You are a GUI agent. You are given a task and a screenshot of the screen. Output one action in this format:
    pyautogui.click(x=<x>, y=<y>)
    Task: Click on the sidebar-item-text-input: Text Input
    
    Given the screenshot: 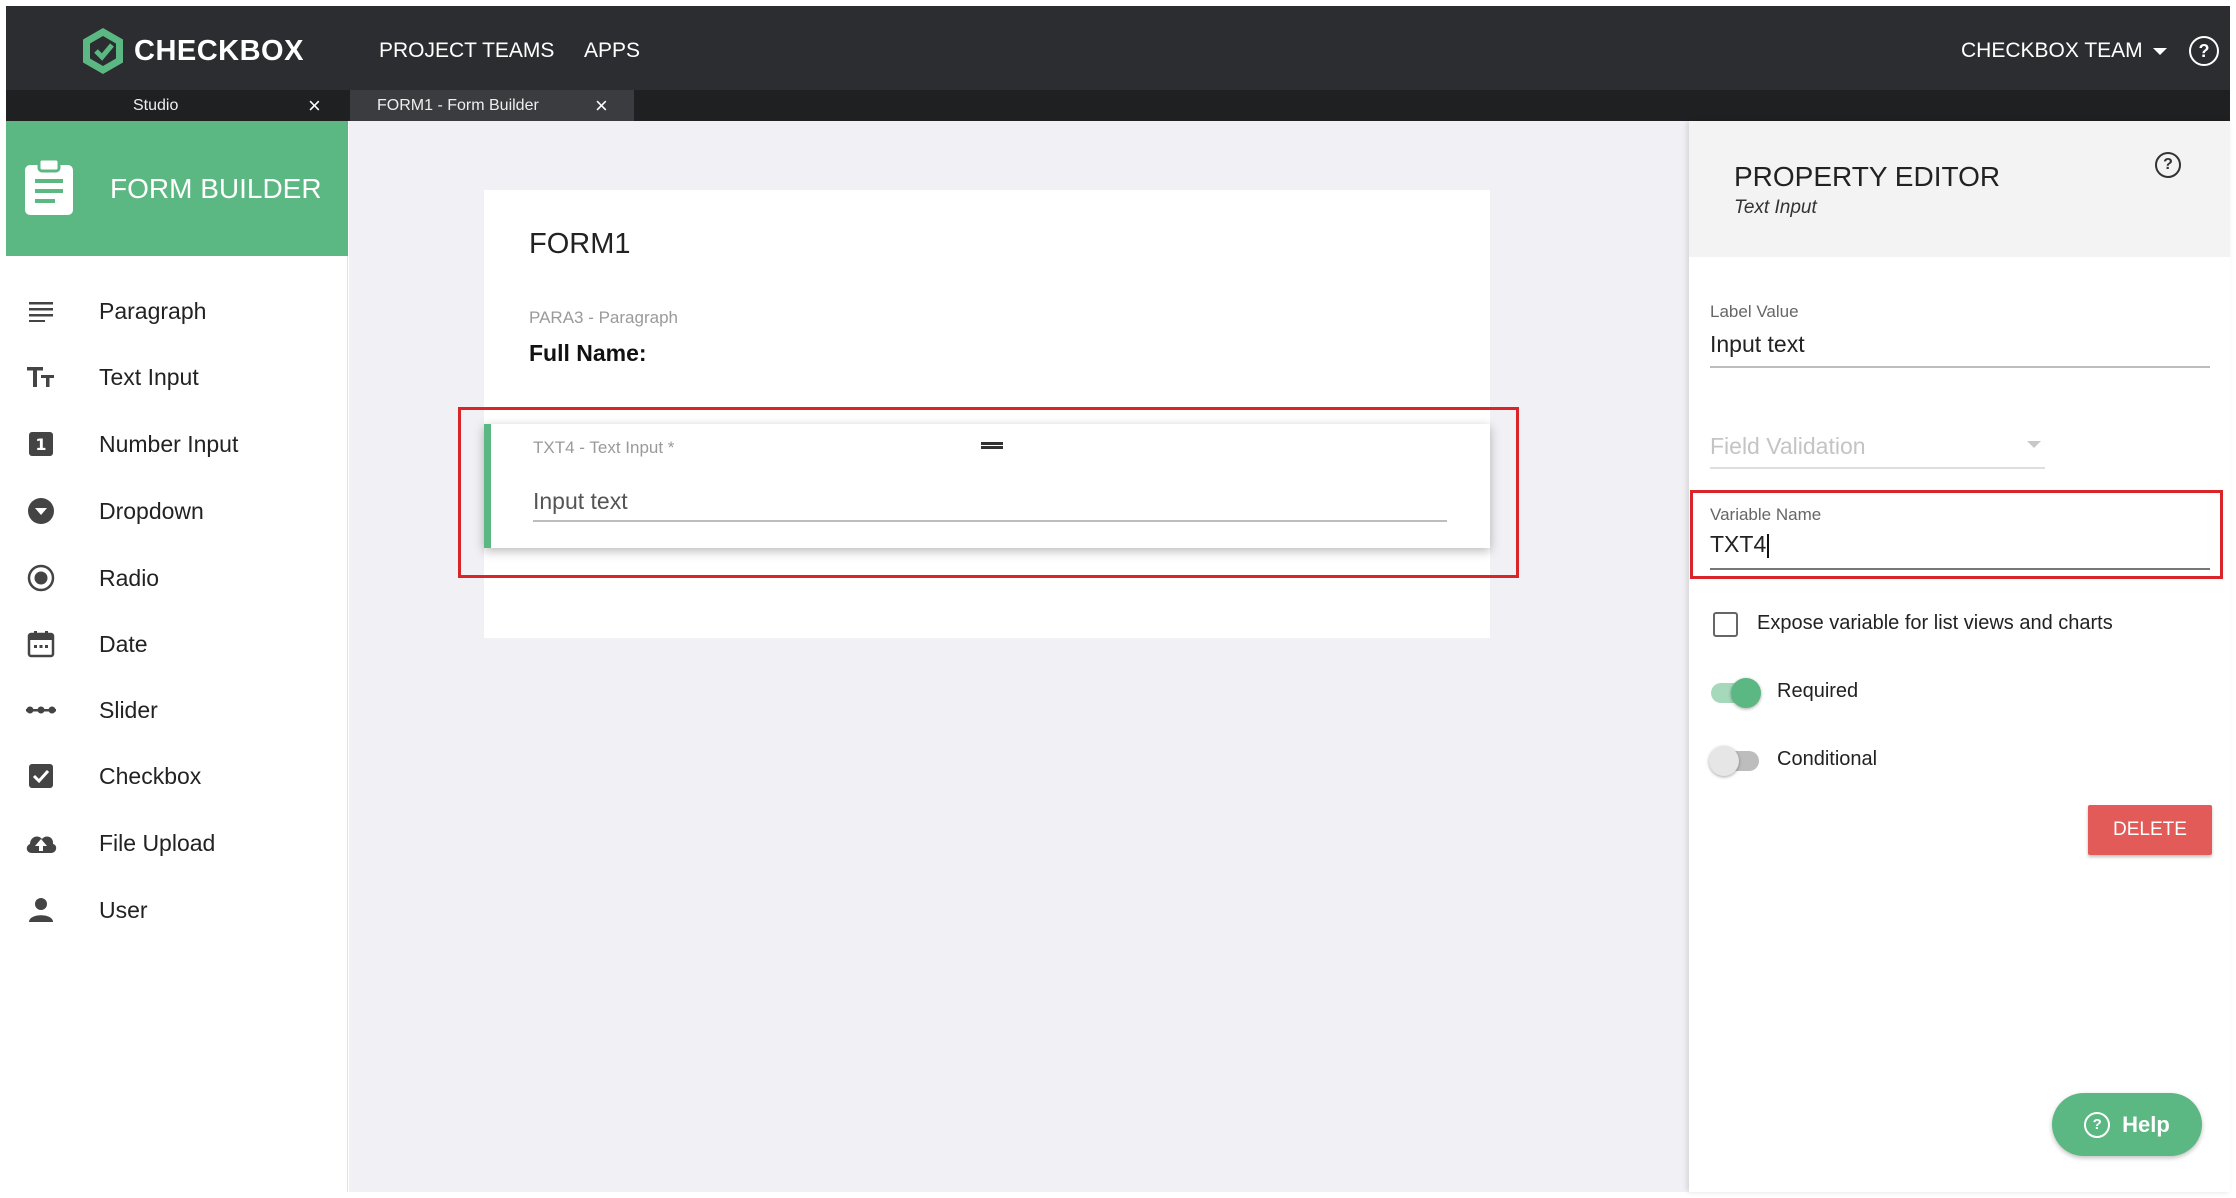 What is the action you would take?
    pyautogui.click(x=177, y=377)
    